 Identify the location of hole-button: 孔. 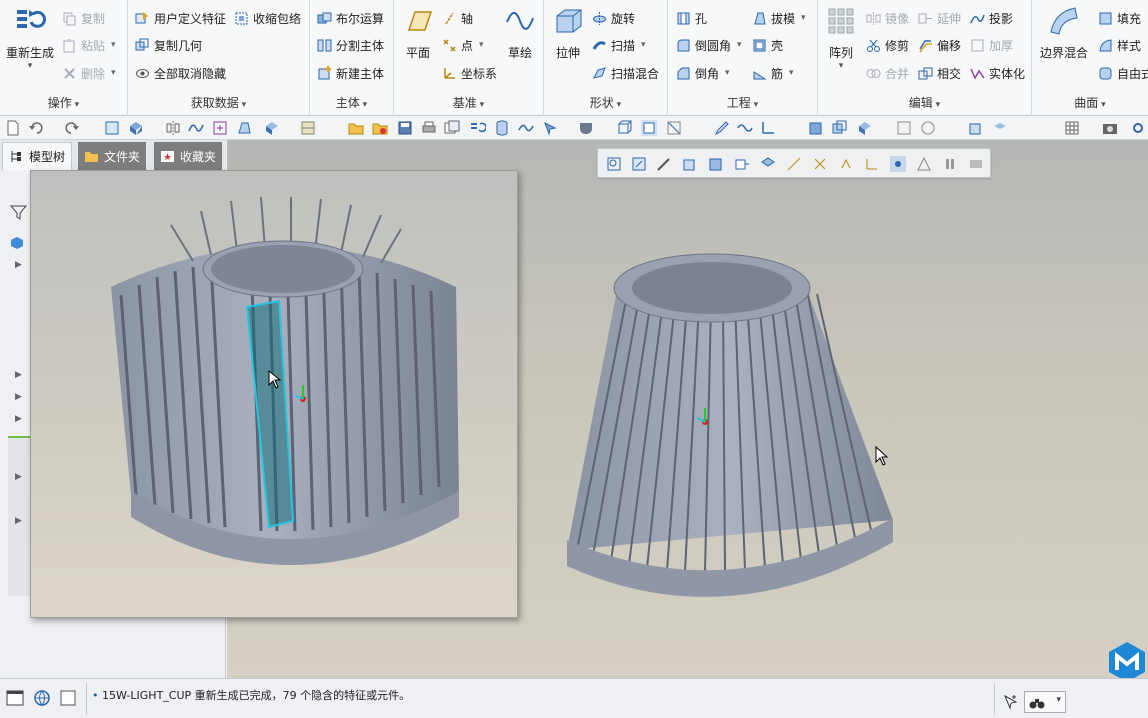
(691, 18).